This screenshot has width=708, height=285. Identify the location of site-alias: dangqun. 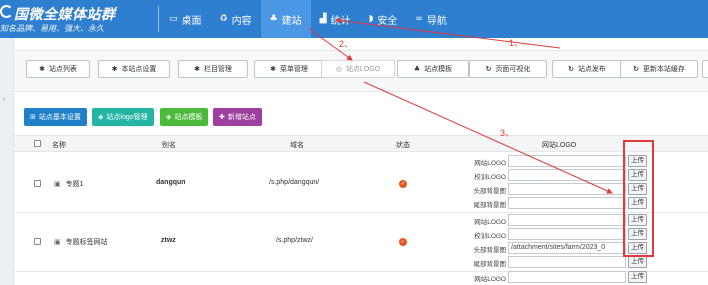
(171, 182).